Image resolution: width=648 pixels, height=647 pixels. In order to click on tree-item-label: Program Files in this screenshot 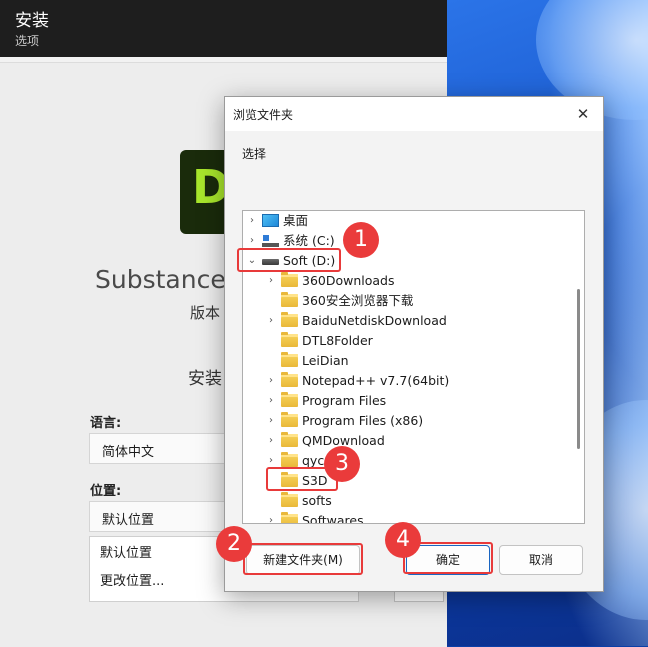, I will do `click(344, 400)`.